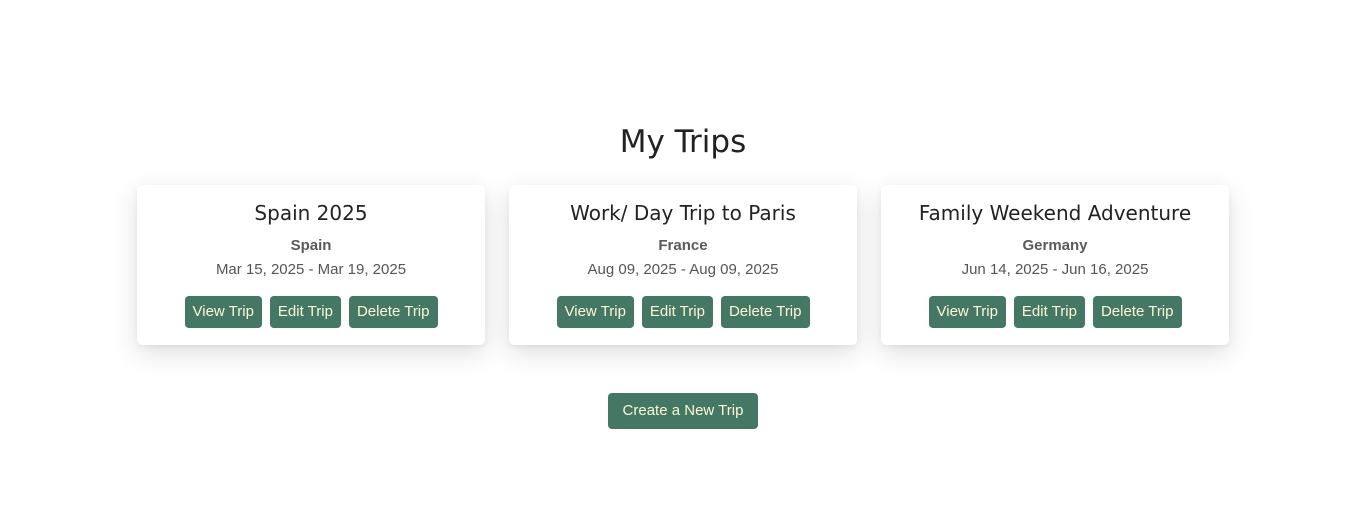  What do you see at coordinates (683, 245) in the screenshot?
I see `trip-country: France` at bounding box center [683, 245].